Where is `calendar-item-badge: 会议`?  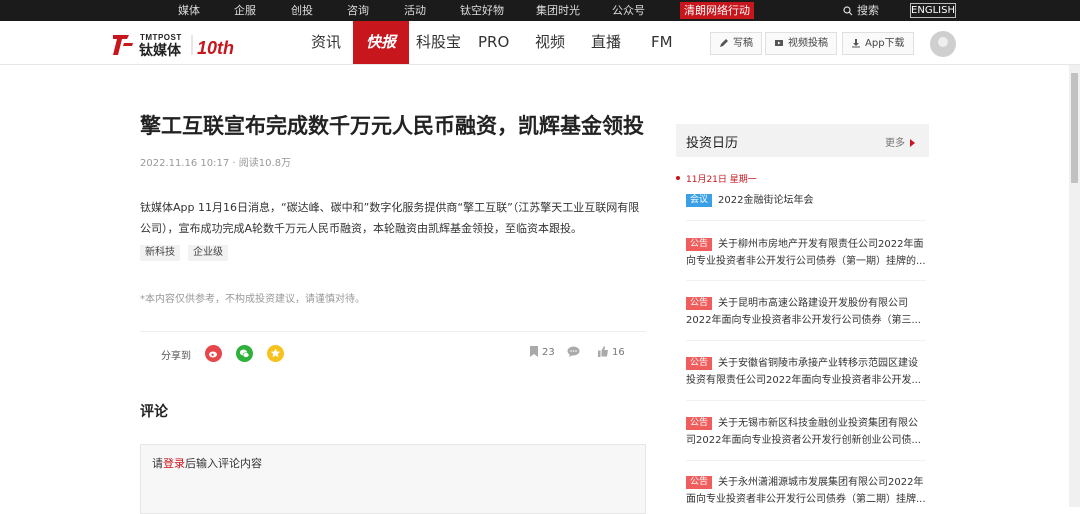
calendar-item-badge: 会议 is located at coordinates (699, 200).